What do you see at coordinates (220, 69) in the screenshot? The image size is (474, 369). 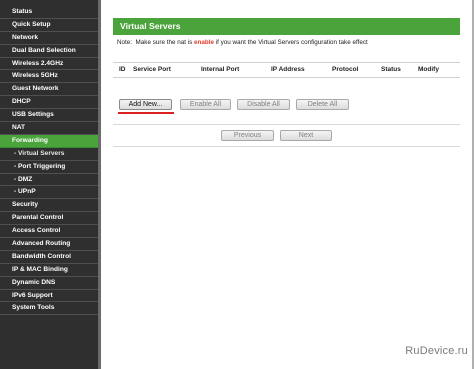 I see `col-internal-port: Internal Port` at bounding box center [220, 69].